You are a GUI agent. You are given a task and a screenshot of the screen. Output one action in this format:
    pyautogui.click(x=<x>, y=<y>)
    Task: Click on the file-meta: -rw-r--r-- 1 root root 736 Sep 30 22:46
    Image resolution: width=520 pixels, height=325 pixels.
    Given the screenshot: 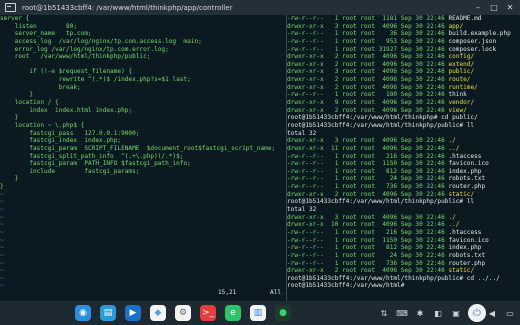 What is the action you would take?
    pyautogui.click(x=368, y=187)
    